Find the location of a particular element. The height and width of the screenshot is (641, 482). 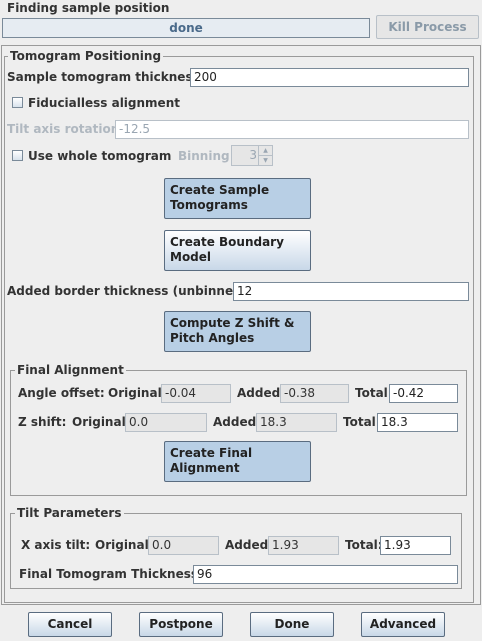

z-total-label: Total: is located at coordinates (362, 422).